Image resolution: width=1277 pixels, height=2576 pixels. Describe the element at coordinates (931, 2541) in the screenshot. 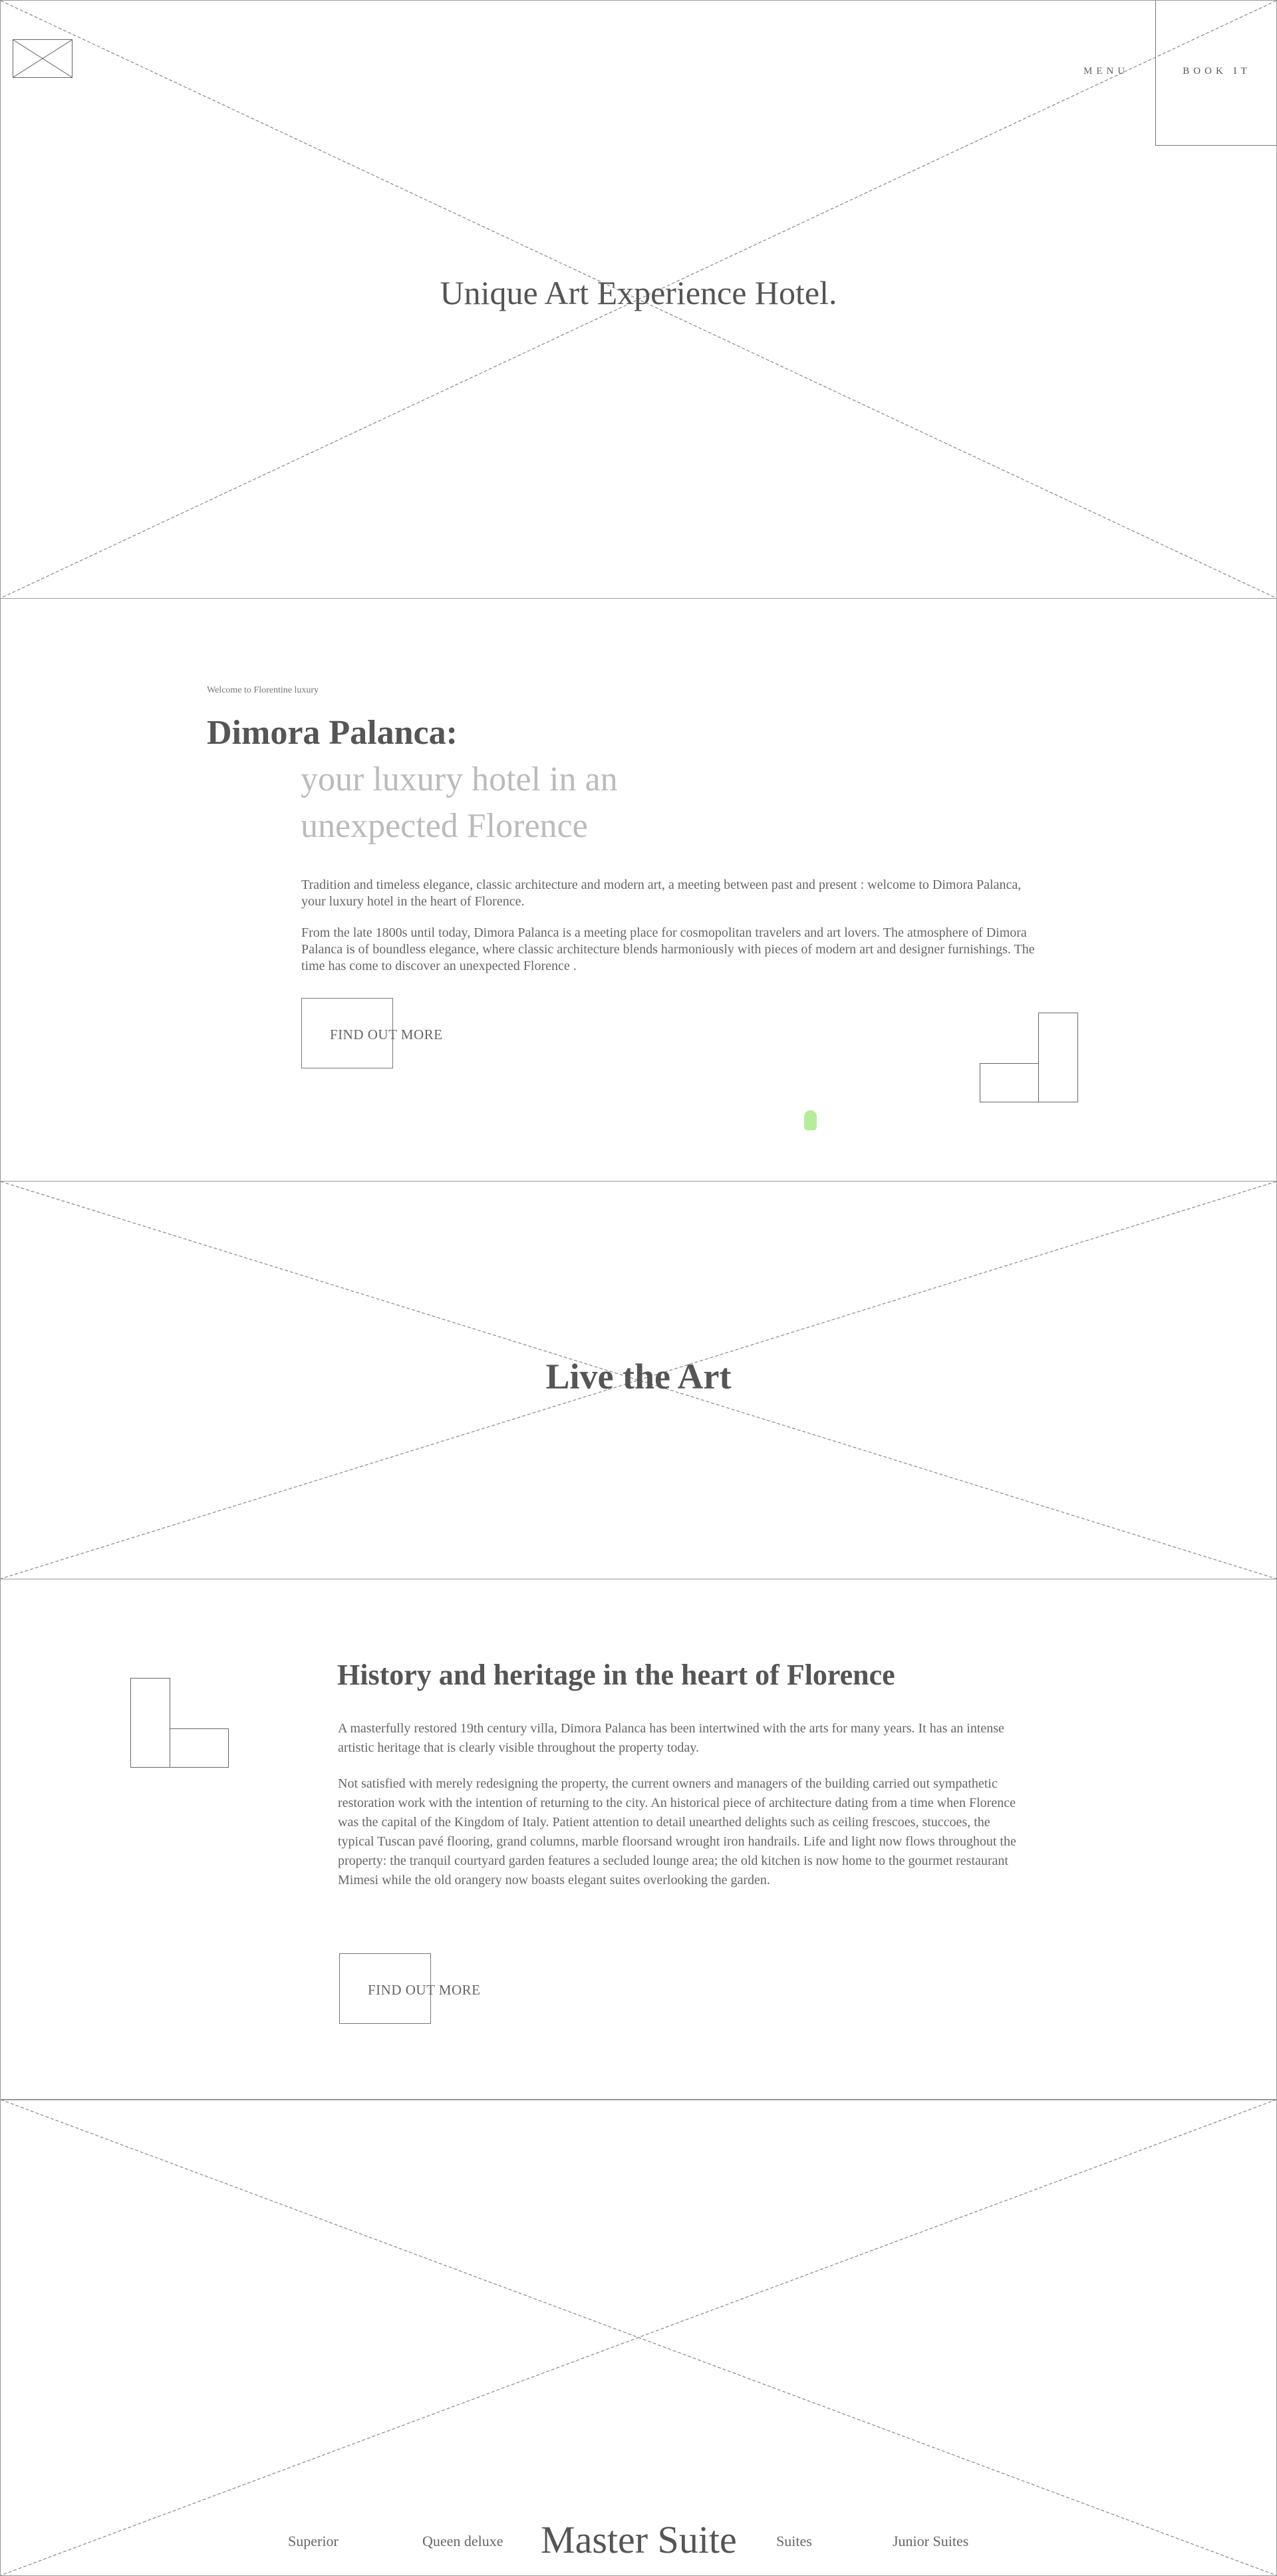

I see `suite-tab-junior-suites: Junior Suites` at that location.